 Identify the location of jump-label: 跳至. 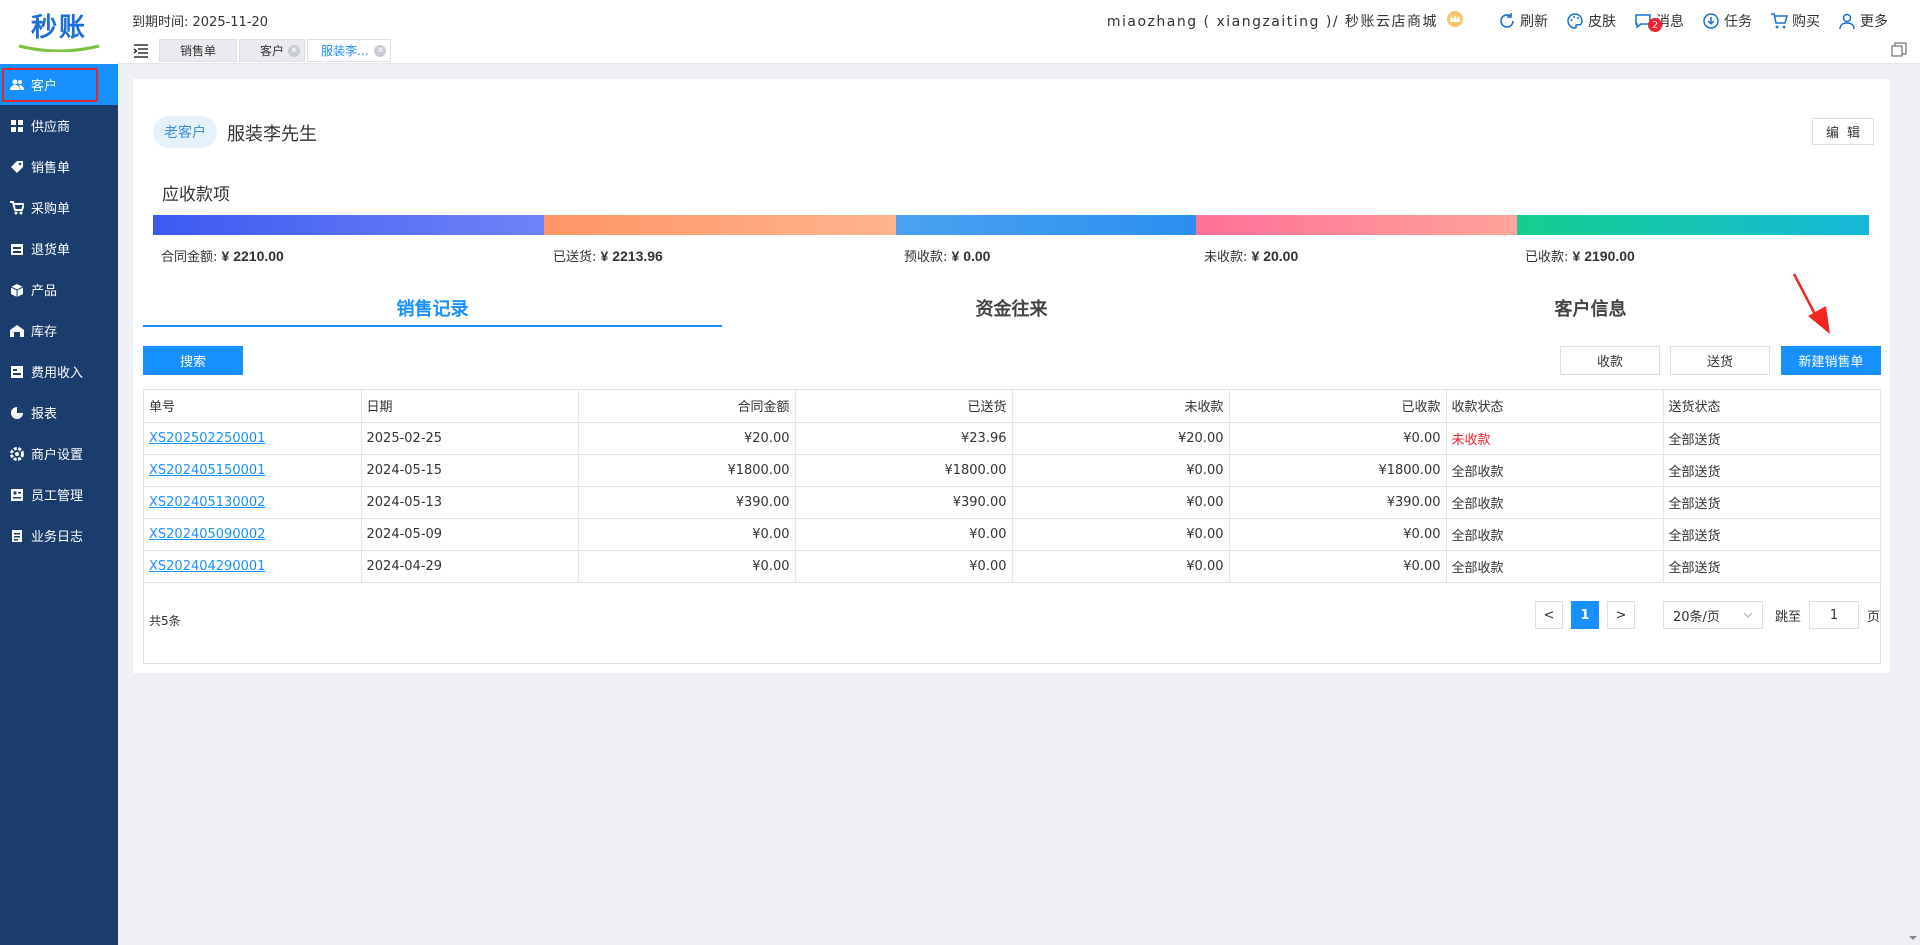
(1787, 617).